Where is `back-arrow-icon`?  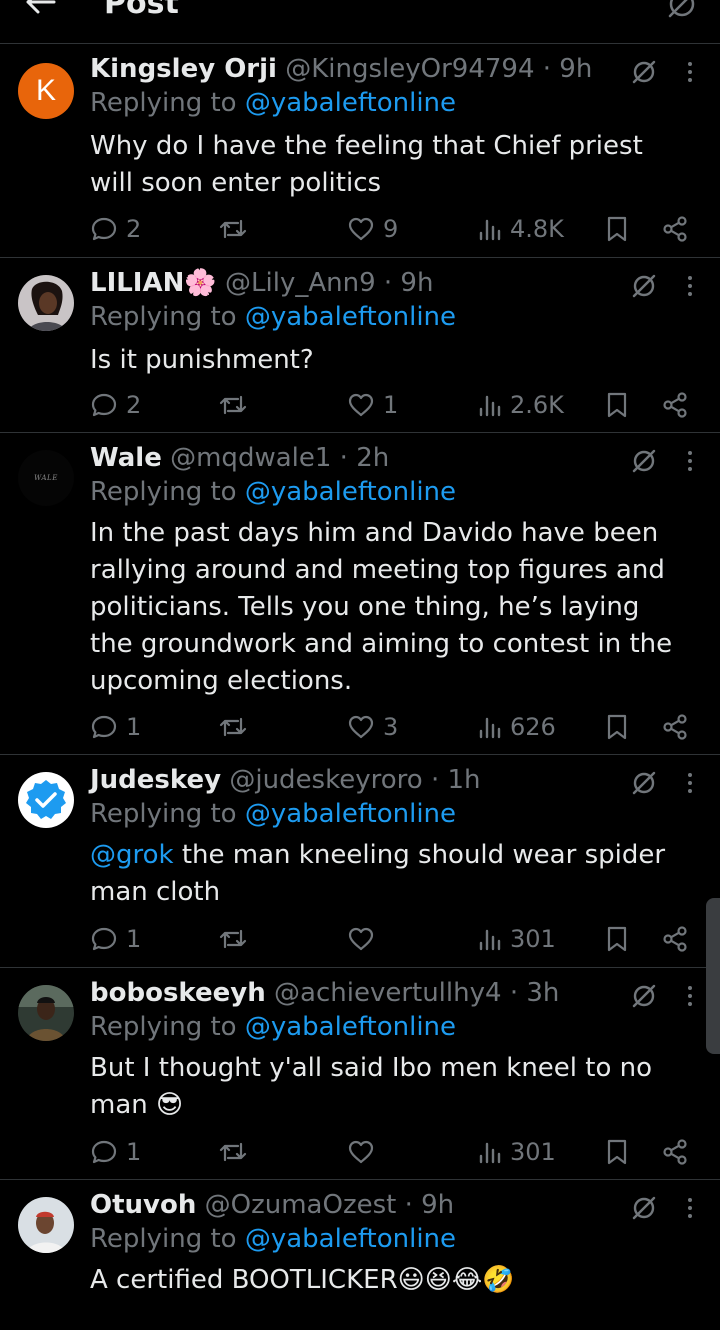
back-arrow-icon is located at coordinates (40, 10).